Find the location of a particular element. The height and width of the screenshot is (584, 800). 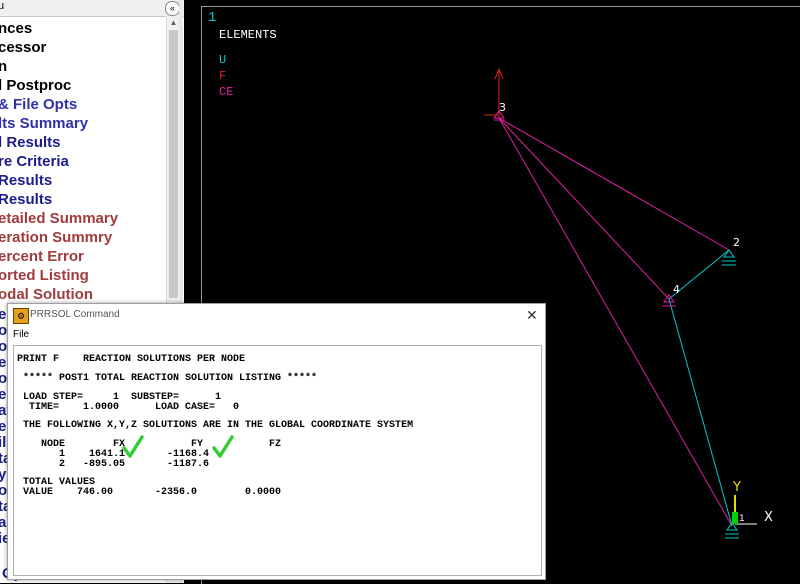

node-label-3: 3 is located at coordinates (502, 107).